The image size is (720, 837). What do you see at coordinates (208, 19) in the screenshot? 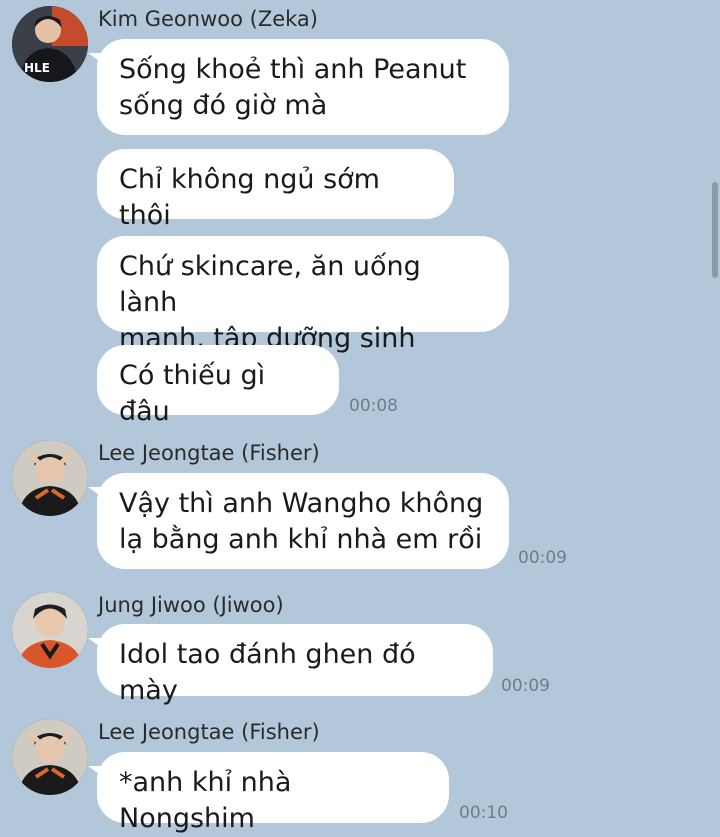
I see `sender-name: Kim Geonwoo (Zeka)` at bounding box center [208, 19].